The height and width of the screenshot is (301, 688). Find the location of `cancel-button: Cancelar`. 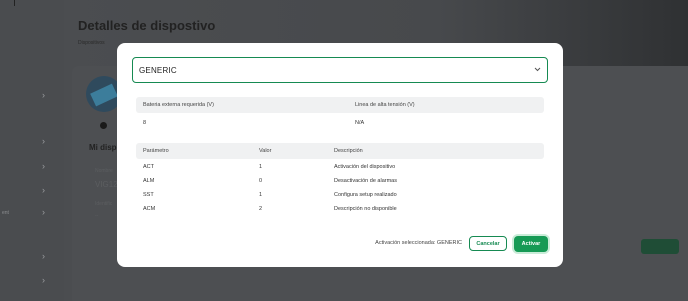

cancel-button: Cancelar is located at coordinates (488, 243).